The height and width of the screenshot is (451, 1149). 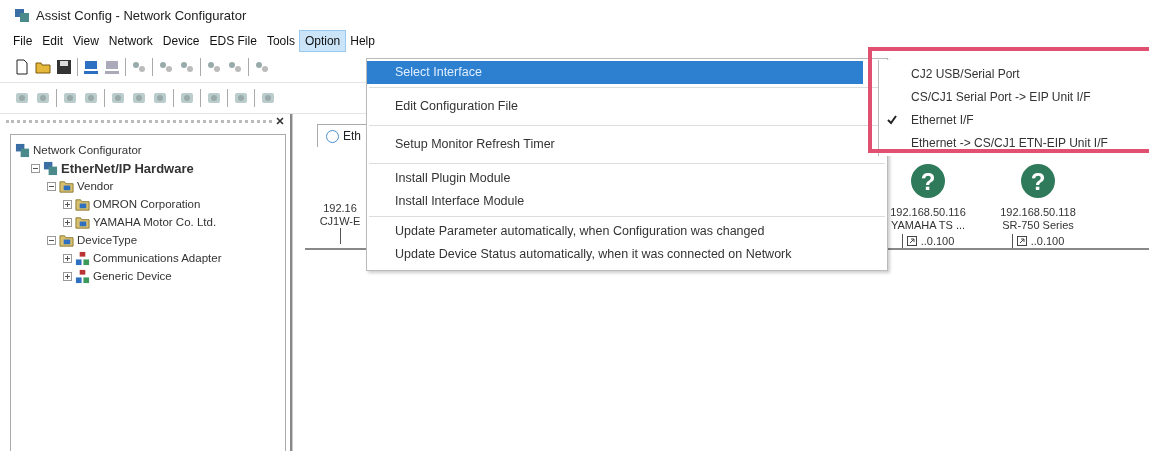 What do you see at coordinates (23, 41) in the screenshot?
I see `menu-item: File` at bounding box center [23, 41].